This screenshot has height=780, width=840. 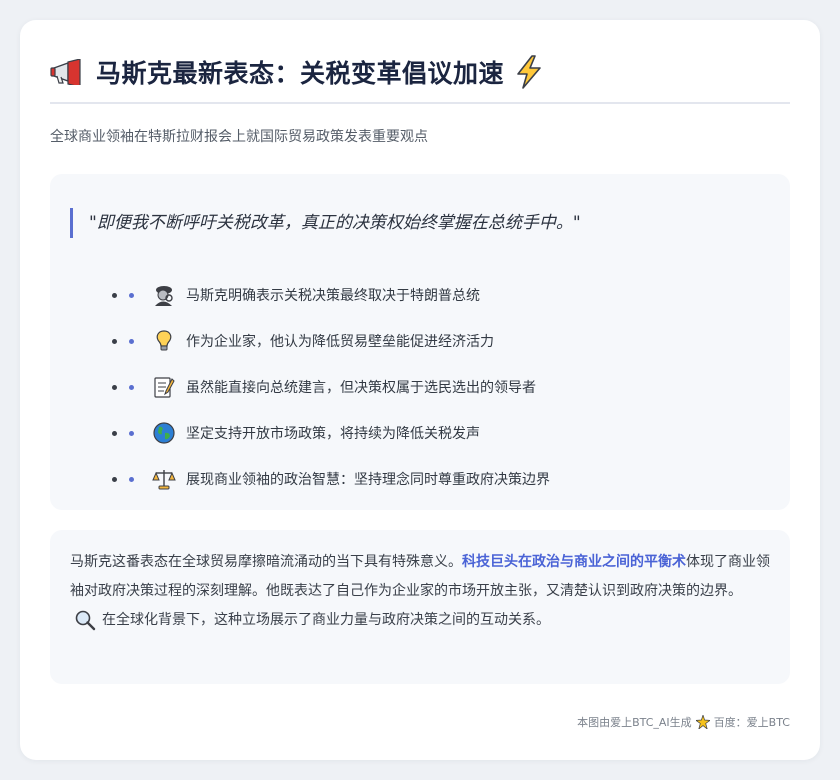 I want to click on list-item-text: 作为企业家，他认为降低贸易壁垒能促进经济活力, so click(x=340, y=342).